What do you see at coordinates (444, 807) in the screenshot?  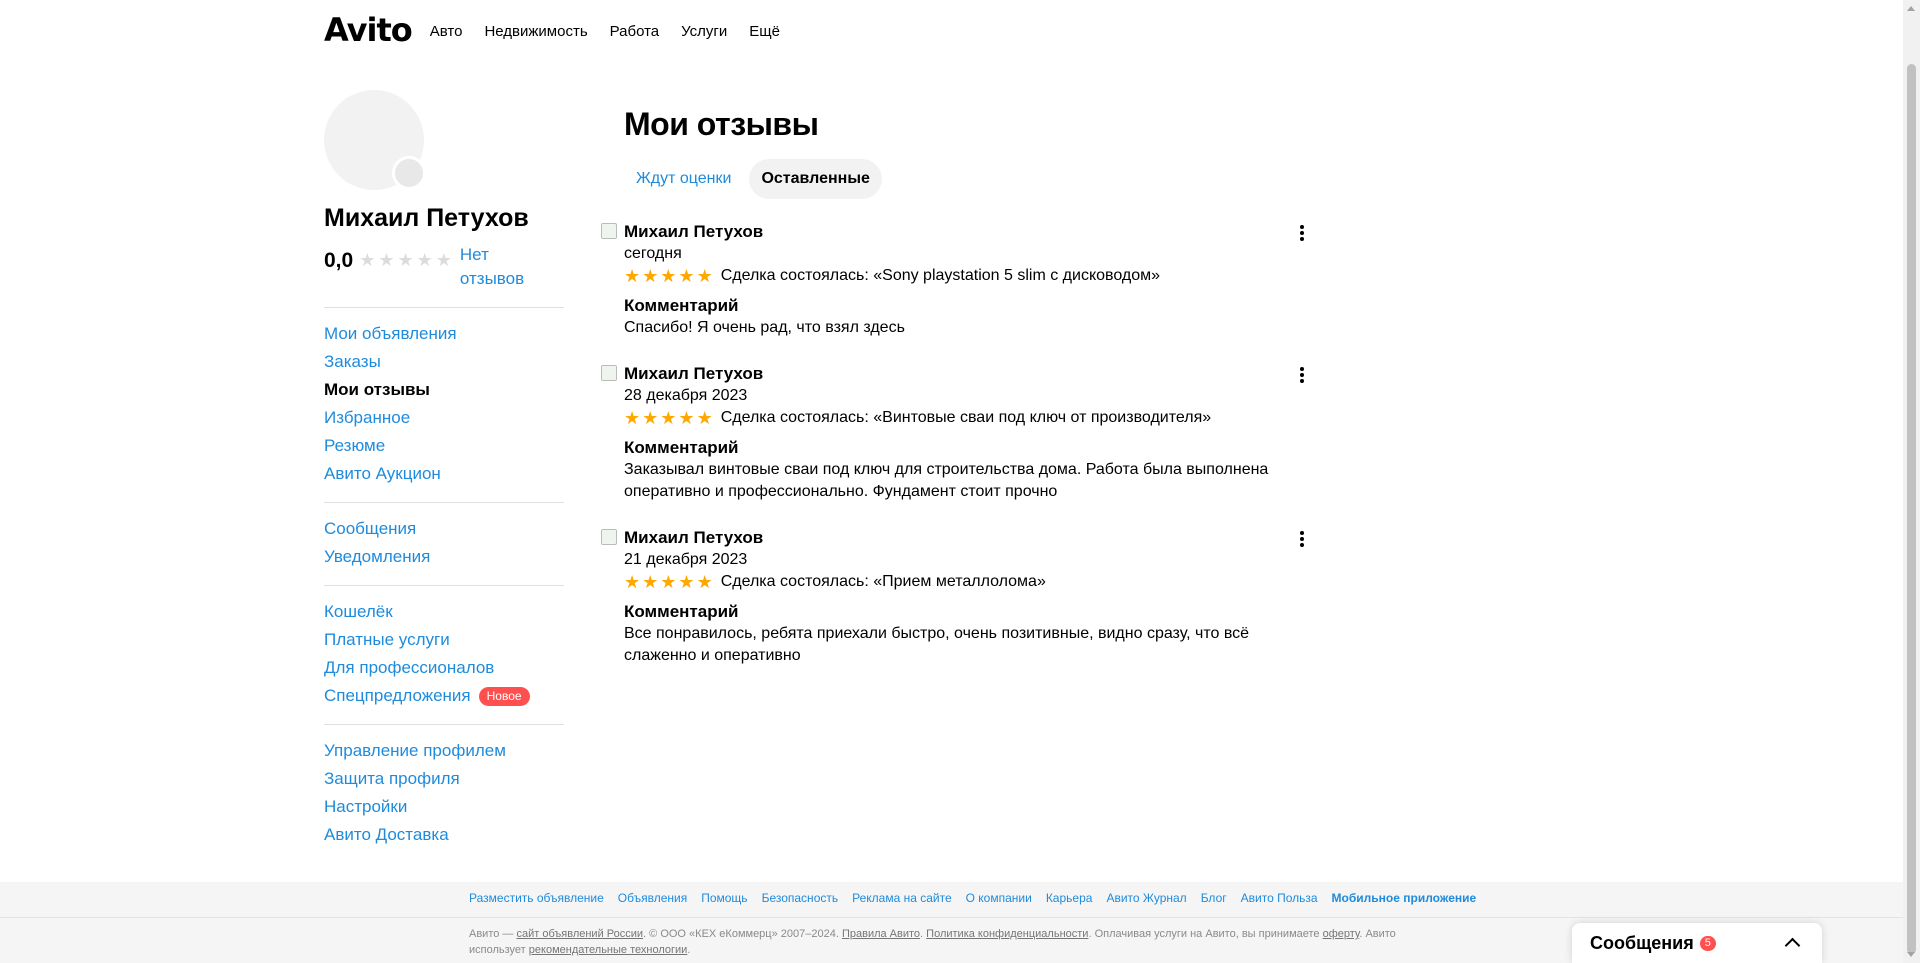 I see `sidebar-item-settings: Настройки` at bounding box center [444, 807].